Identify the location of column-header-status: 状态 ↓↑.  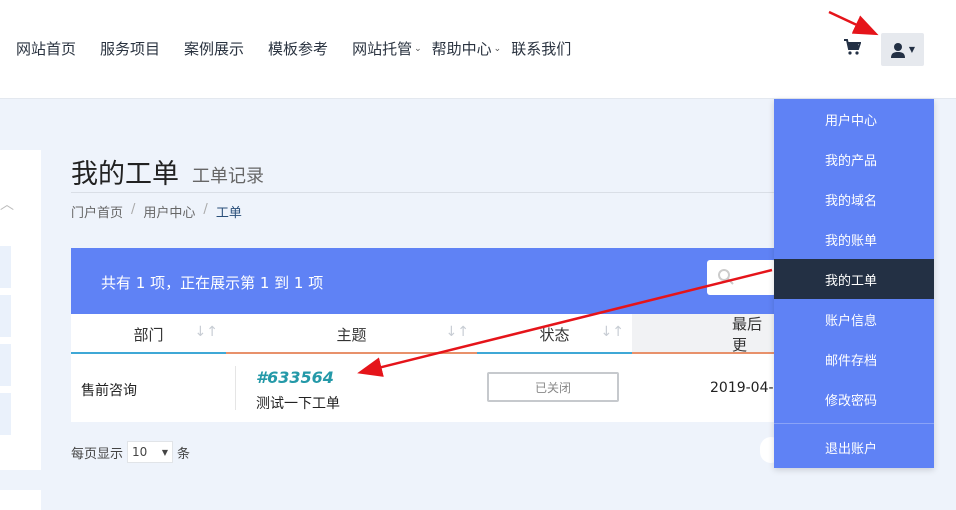
(554, 334).